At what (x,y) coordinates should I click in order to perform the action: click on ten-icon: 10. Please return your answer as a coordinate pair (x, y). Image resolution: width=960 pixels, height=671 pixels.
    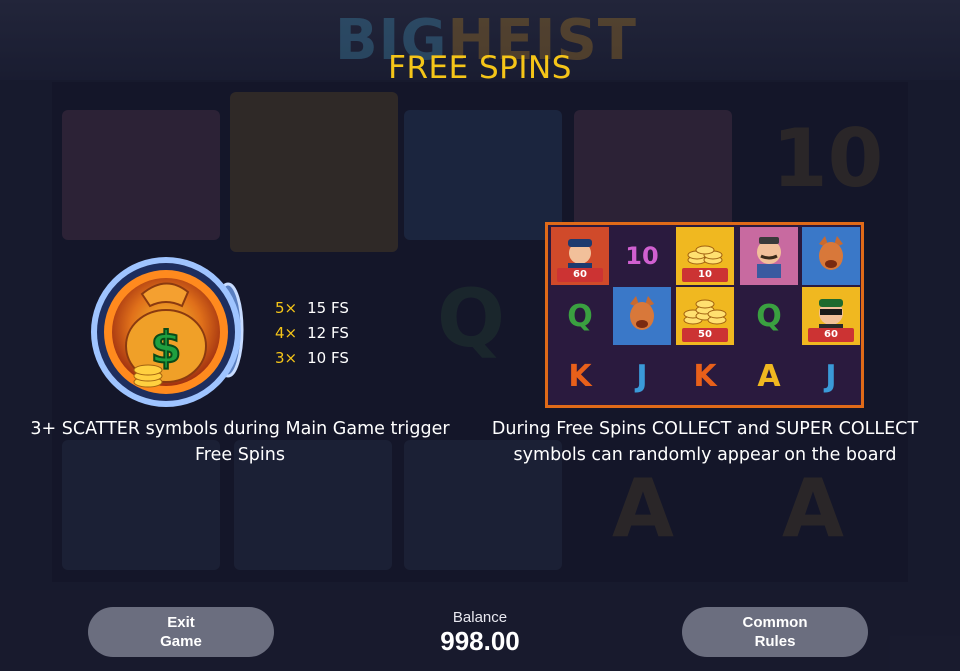
    Looking at the image, I should click on (642, 256).